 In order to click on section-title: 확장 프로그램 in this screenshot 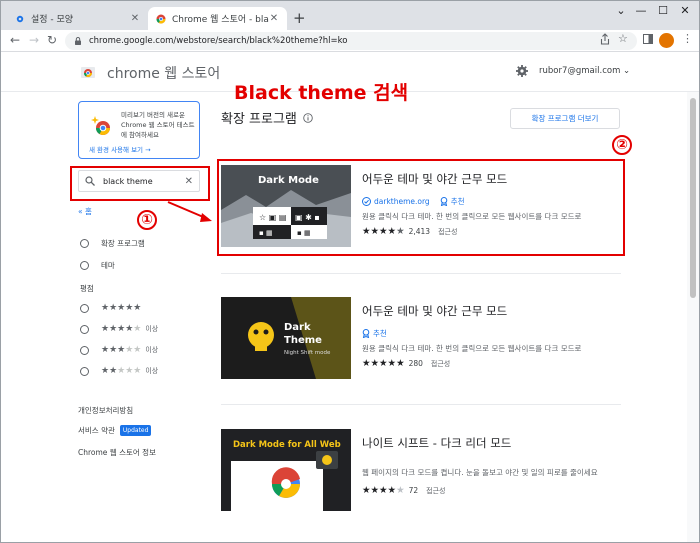, I will do `click(267, 117)`.